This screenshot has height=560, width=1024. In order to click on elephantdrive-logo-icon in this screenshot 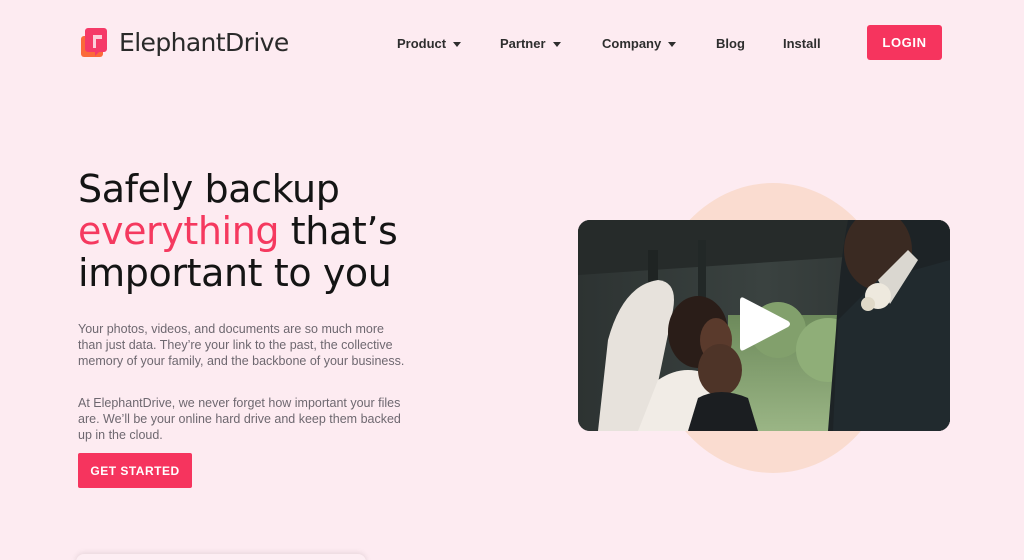, I will do `click(94, 42)`.